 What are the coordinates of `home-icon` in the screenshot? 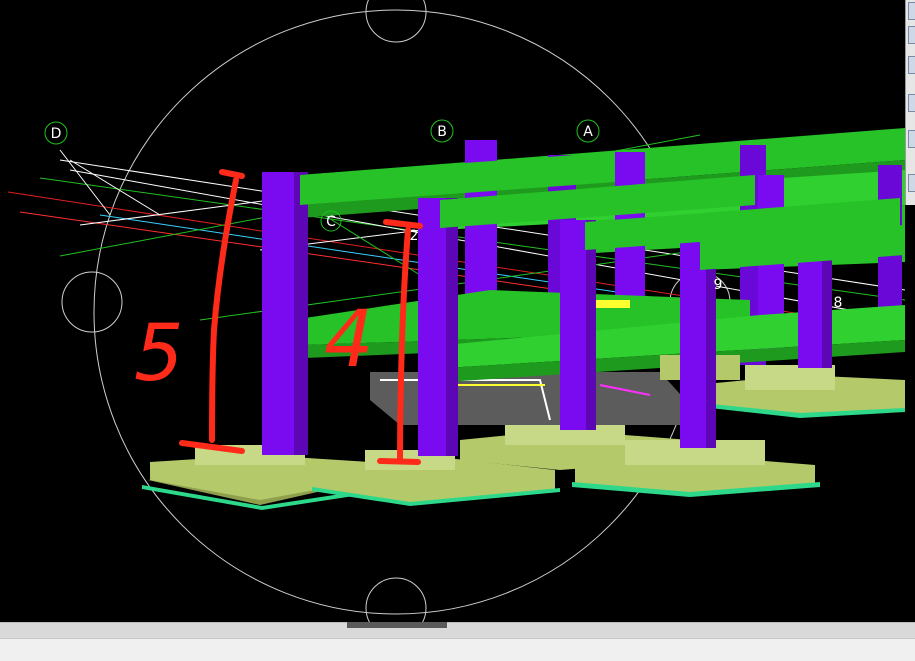 It's located at (911, 103).